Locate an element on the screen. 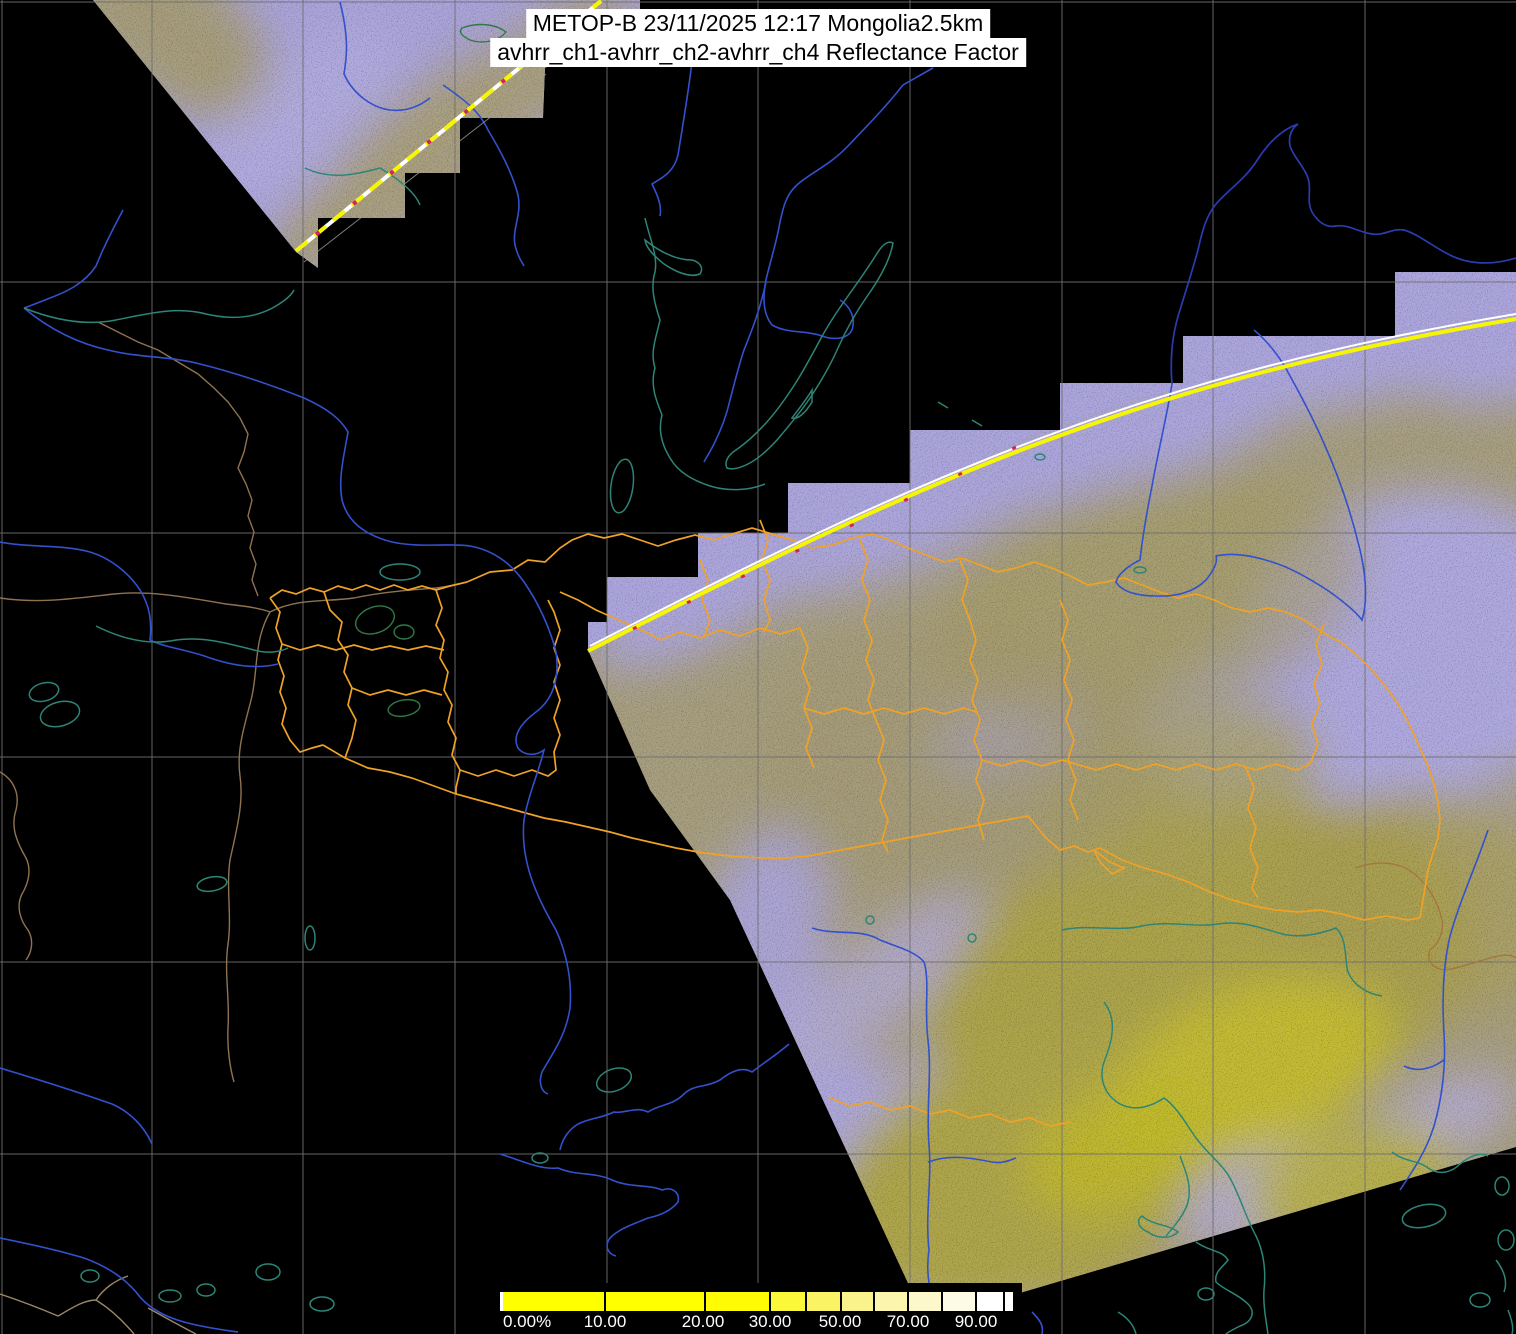  colorbar-label: 10.00 is located at coordinates (605, 1321).